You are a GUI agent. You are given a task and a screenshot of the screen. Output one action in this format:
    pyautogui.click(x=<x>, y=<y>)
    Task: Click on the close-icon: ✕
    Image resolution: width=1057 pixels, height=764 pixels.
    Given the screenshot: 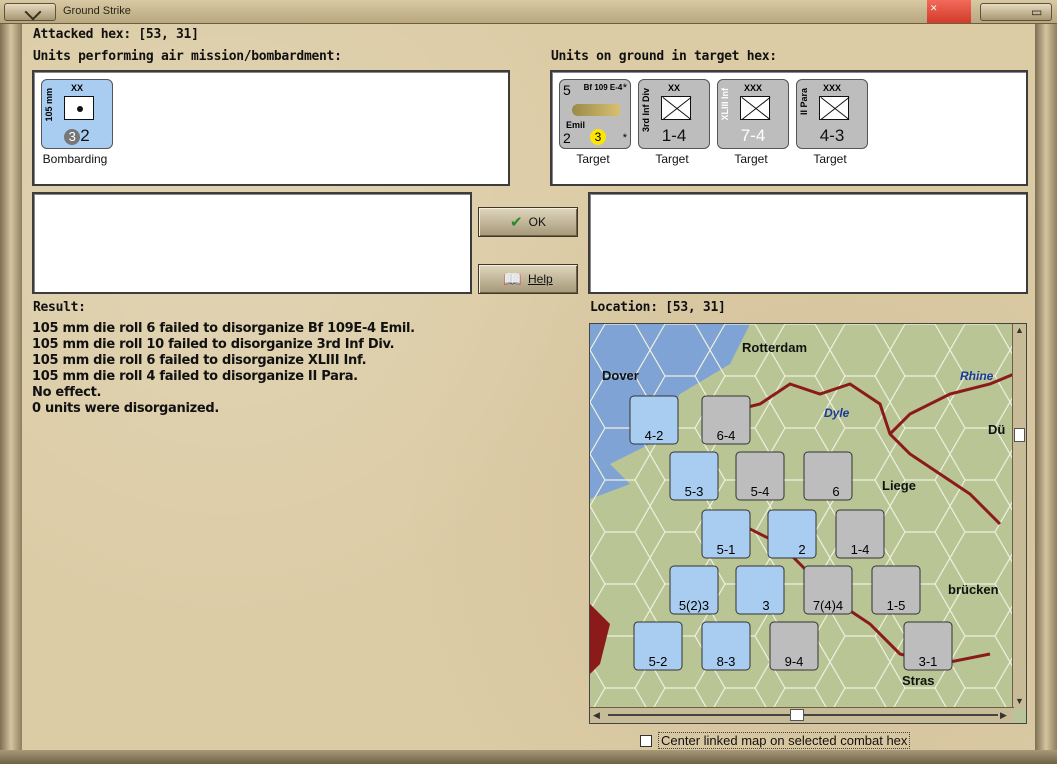 What is the action you would take?
    pyautogui.click(x=934, y=8)
    